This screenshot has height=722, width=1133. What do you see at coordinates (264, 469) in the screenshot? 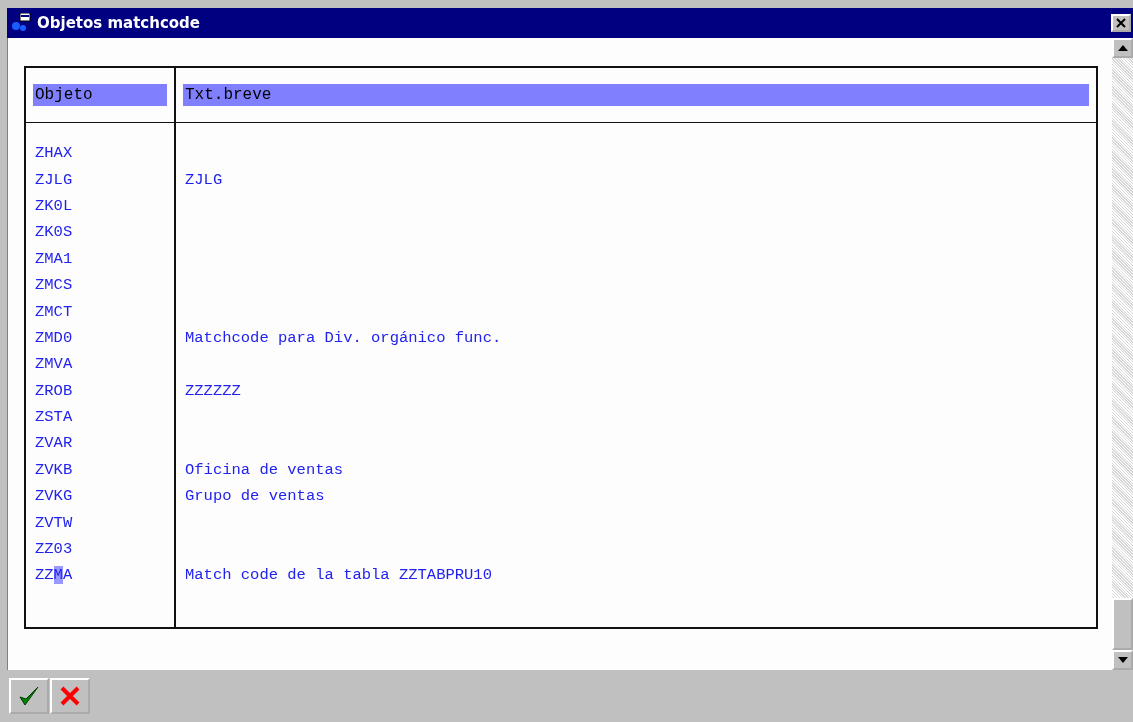
I see `description-cell: Oficina de ventas` at bounding box center [264, 469].